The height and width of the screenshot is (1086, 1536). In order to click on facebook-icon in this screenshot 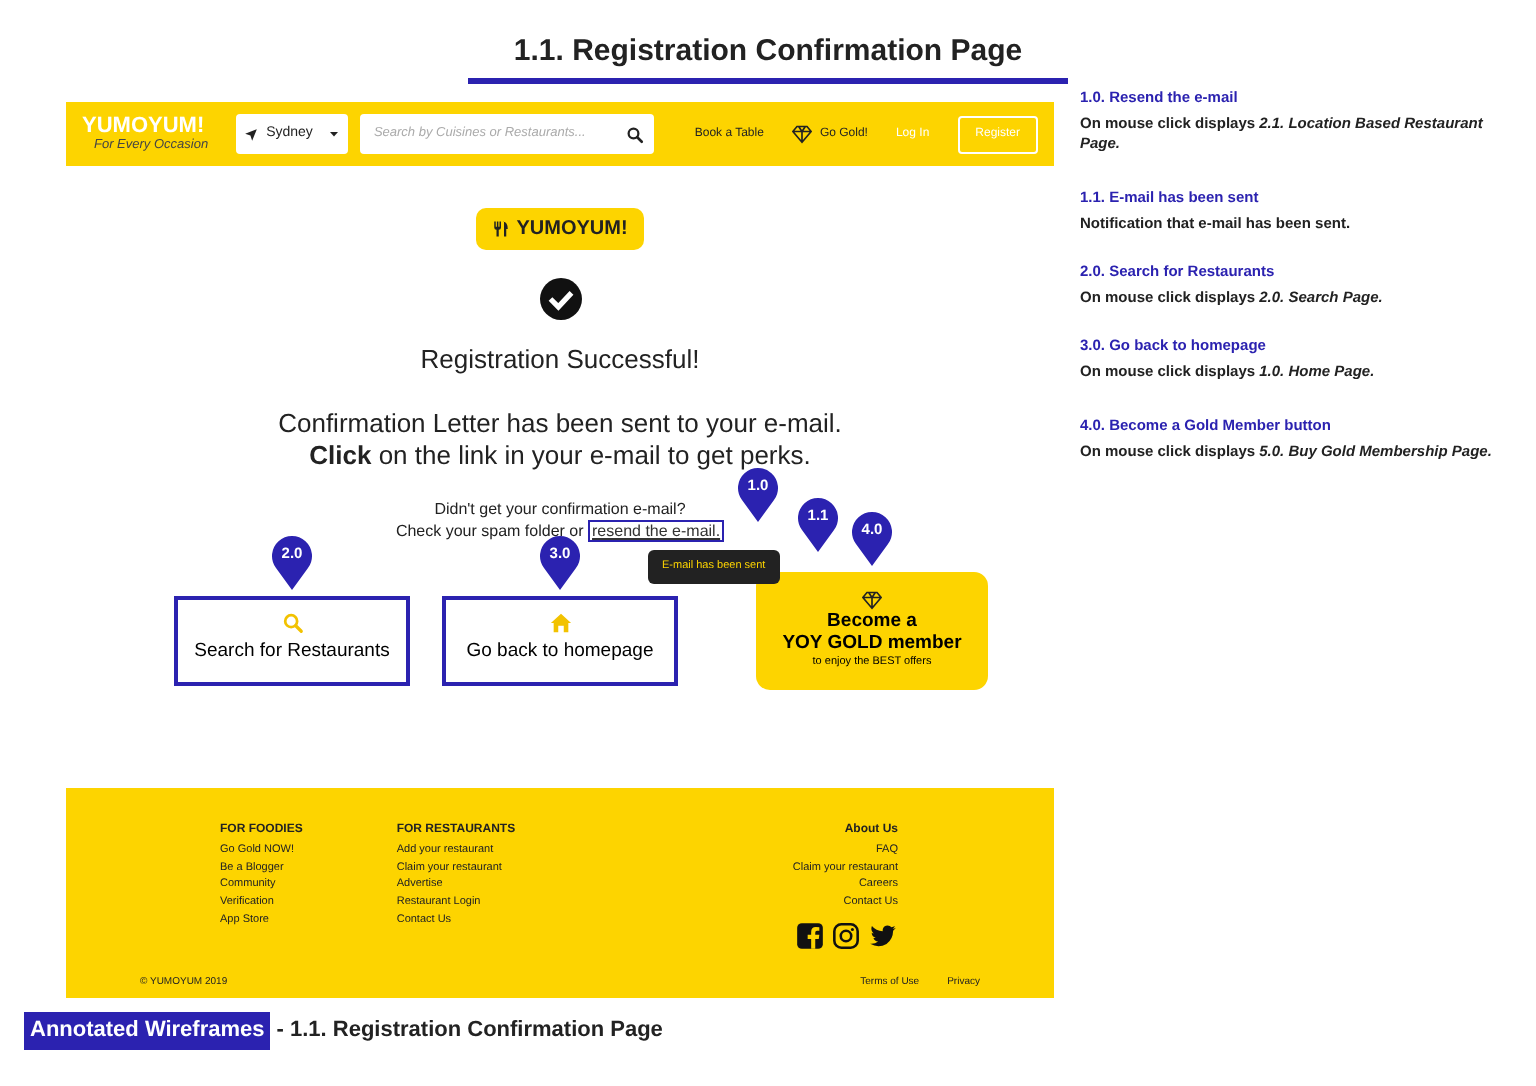, I will do `click(810, 935)`.